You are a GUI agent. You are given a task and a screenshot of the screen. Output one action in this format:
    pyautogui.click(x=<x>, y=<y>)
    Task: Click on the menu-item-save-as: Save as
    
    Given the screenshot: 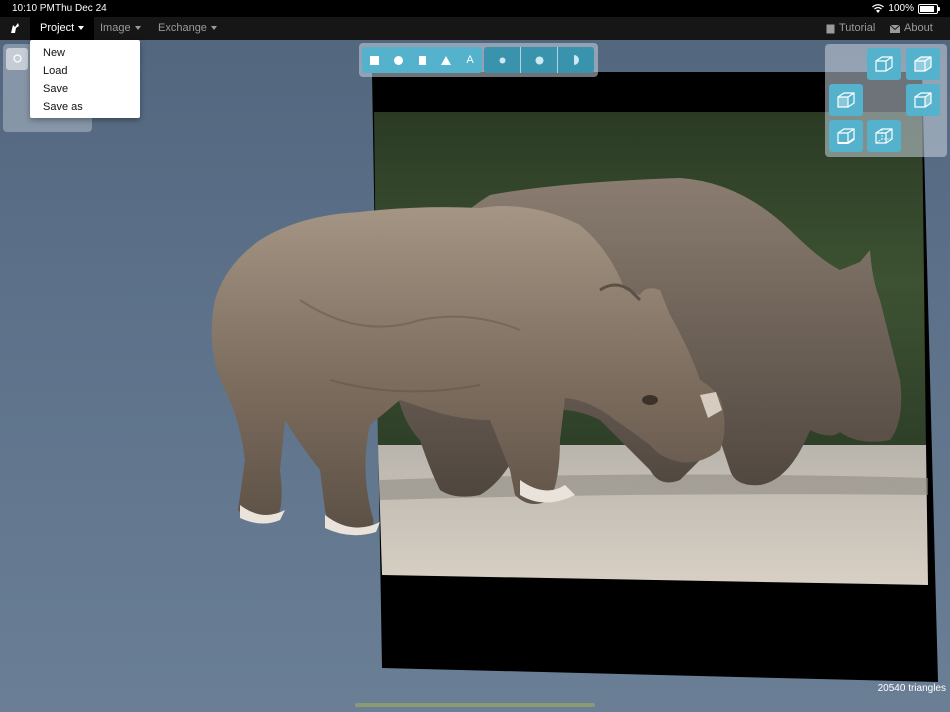 What is the action you would take?
    pyautogui.click(x=85, y=107)
    